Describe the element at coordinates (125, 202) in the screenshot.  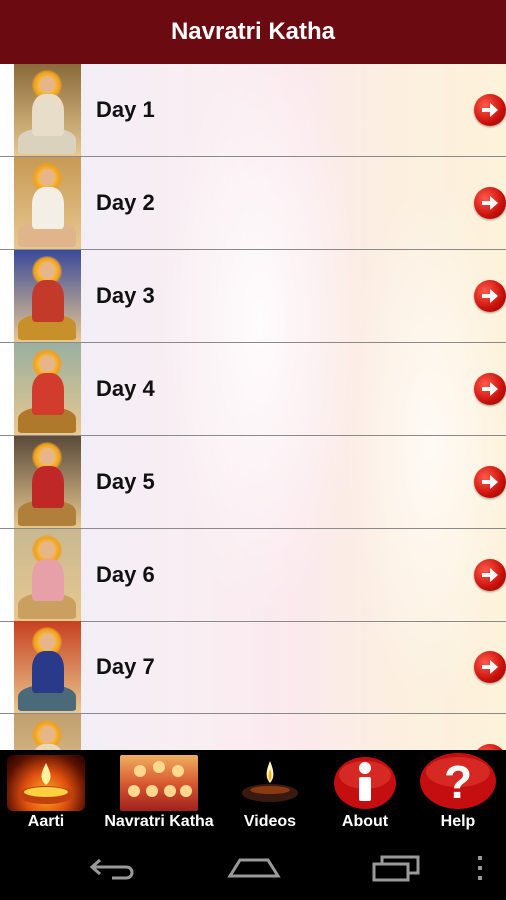
I see `day-label: Day 2` at that location.